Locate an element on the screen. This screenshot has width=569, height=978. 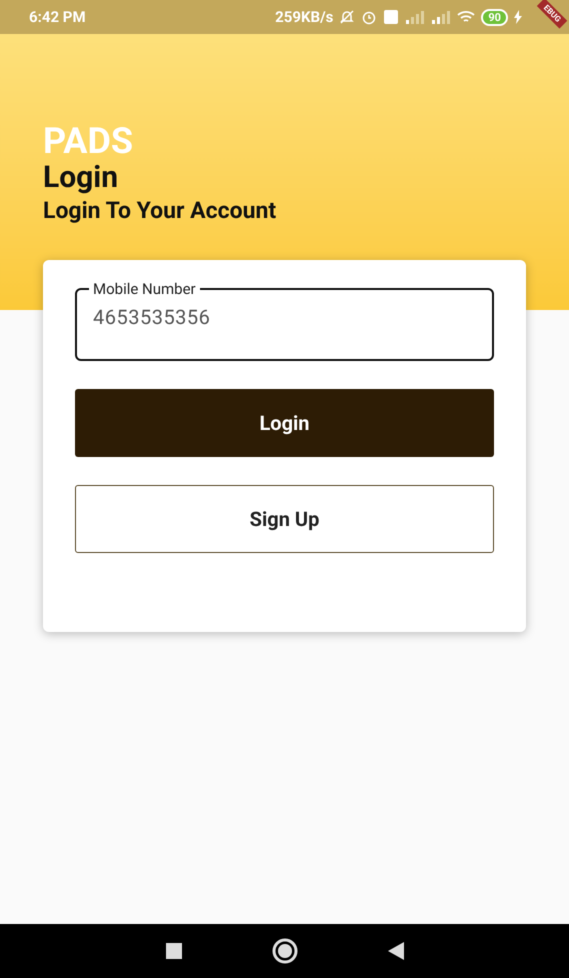
network-speed: 259KB/s is located at coordinates (304, 17).